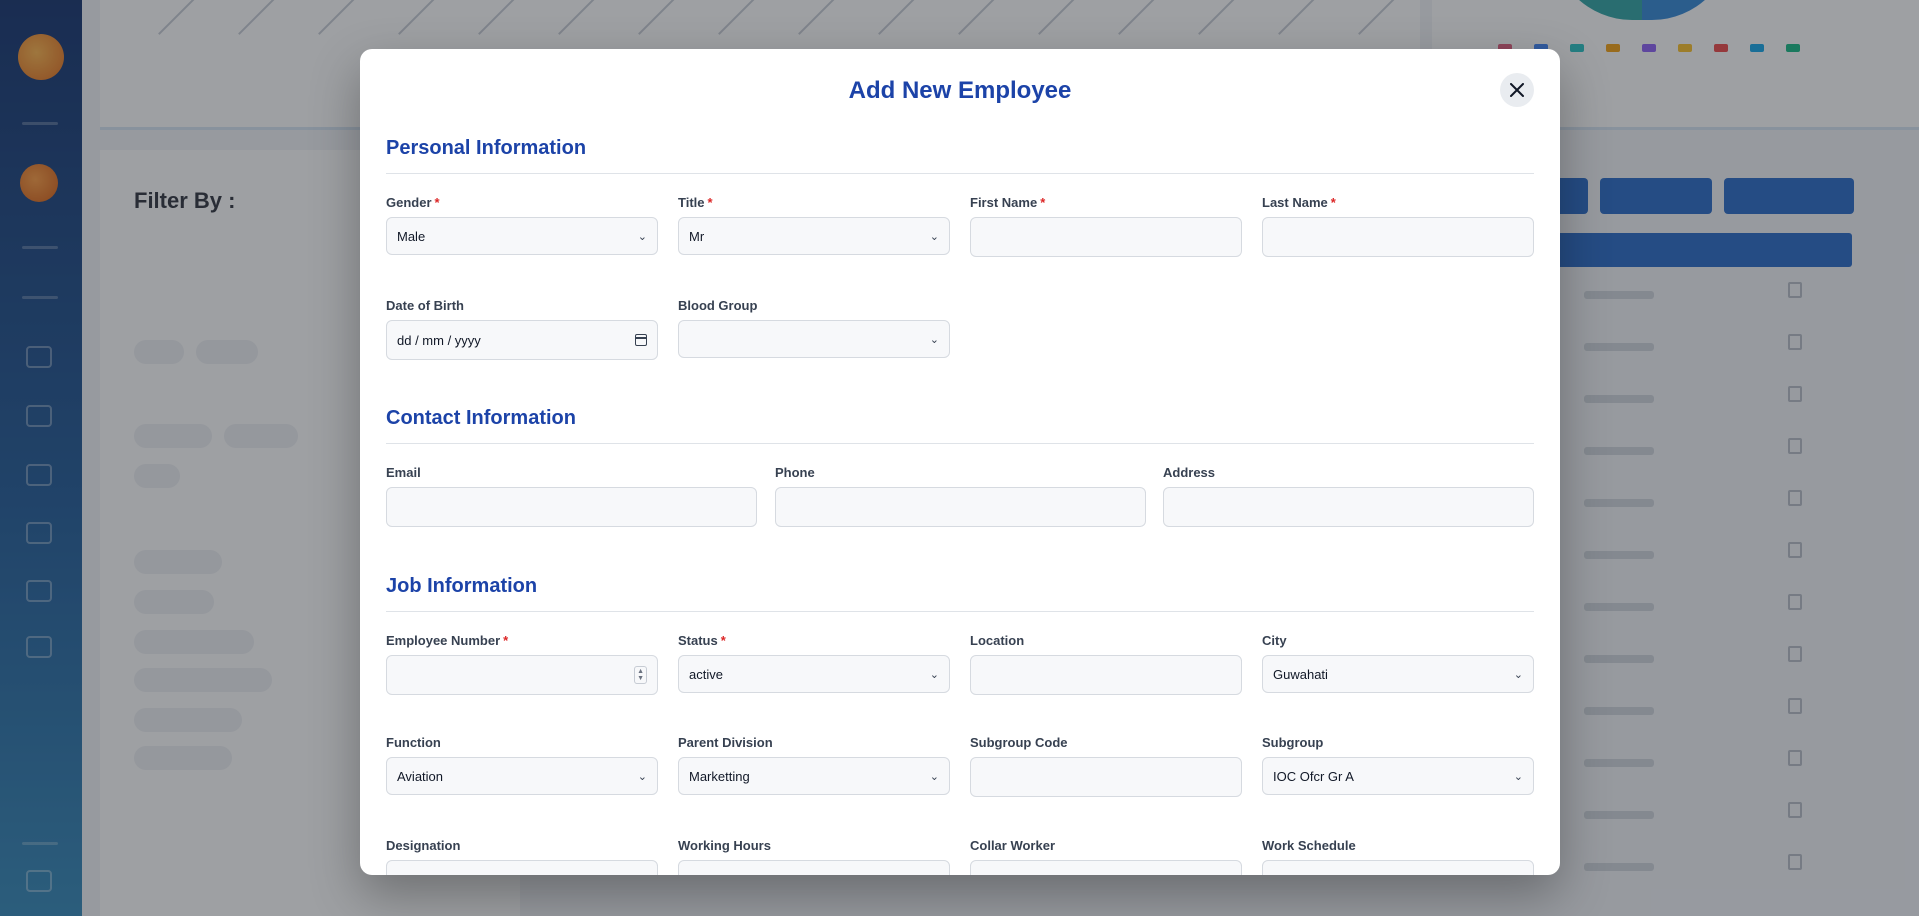 This screenshot has width=1919, height=916. I want to click on working-hours-field: Working Hours, so click(814, 856).